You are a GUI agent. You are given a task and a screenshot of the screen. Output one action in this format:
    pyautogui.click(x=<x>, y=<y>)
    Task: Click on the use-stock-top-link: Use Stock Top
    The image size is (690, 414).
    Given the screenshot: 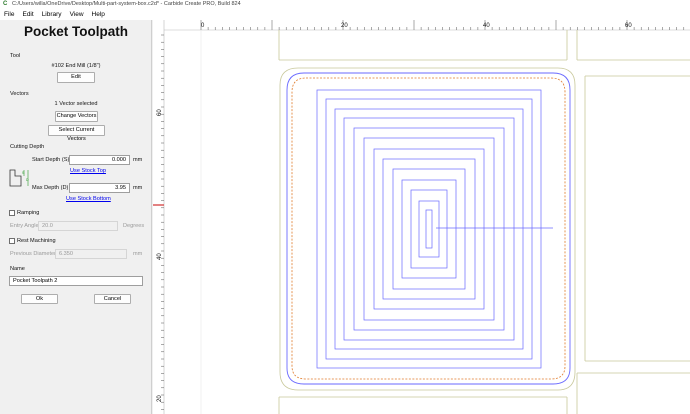 What is the action you would take?
    pyautogui.click(x=88, y=171)
    